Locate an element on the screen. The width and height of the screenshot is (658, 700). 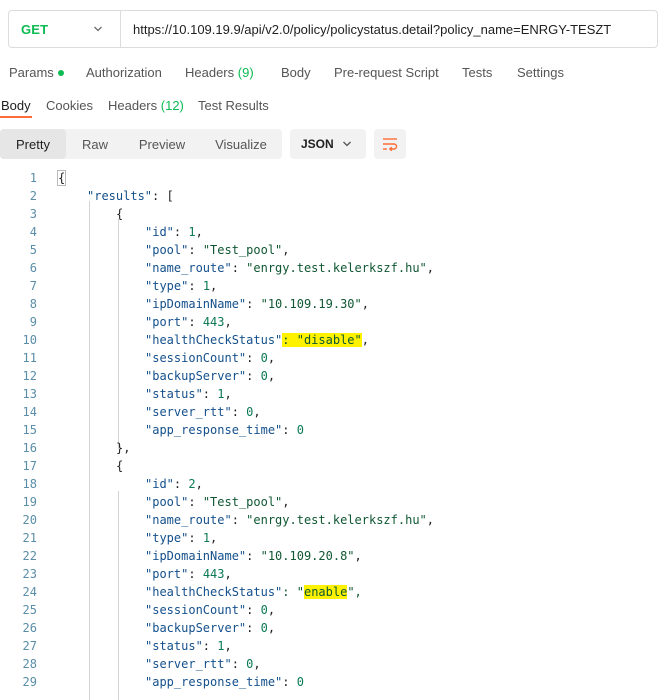
code-token: "10.109.19.30" is located at coordinates (311, 304).